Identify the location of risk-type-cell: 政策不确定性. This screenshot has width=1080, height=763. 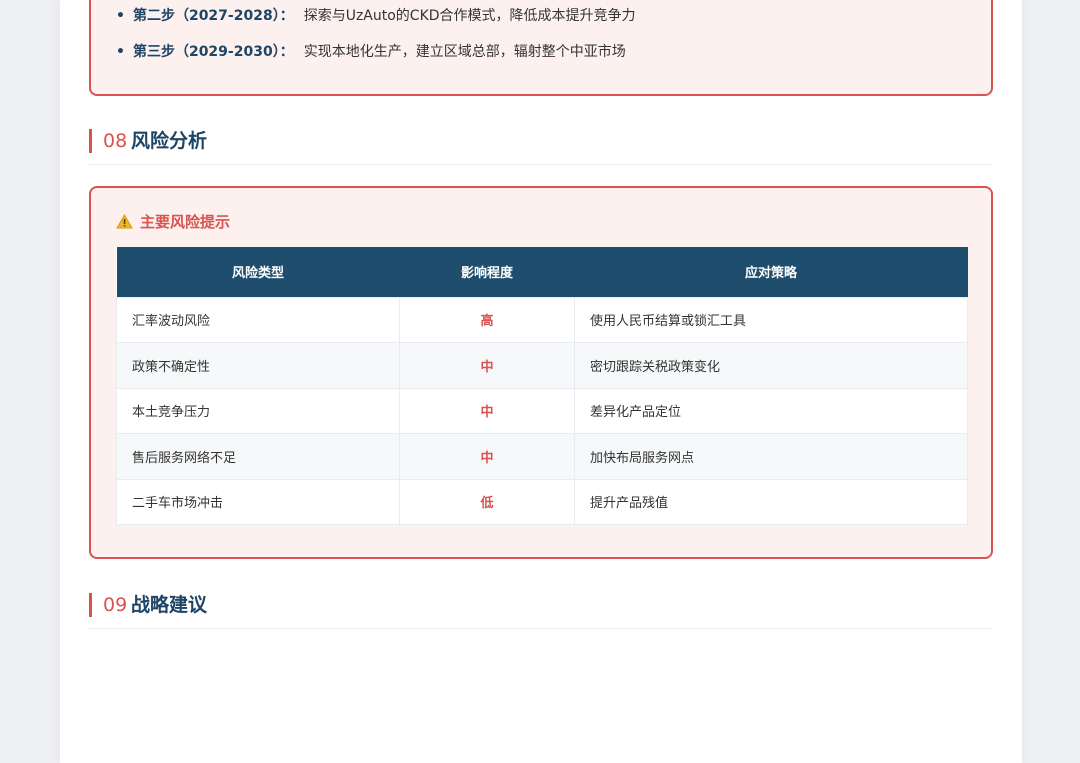
(258, 365).